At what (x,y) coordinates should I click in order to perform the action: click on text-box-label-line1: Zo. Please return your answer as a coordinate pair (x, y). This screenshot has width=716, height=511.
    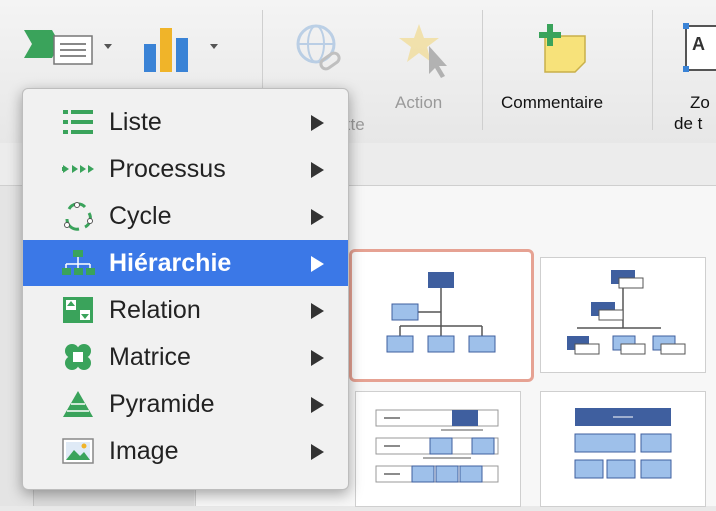
    Looking at the image, I should click on (700, 102).